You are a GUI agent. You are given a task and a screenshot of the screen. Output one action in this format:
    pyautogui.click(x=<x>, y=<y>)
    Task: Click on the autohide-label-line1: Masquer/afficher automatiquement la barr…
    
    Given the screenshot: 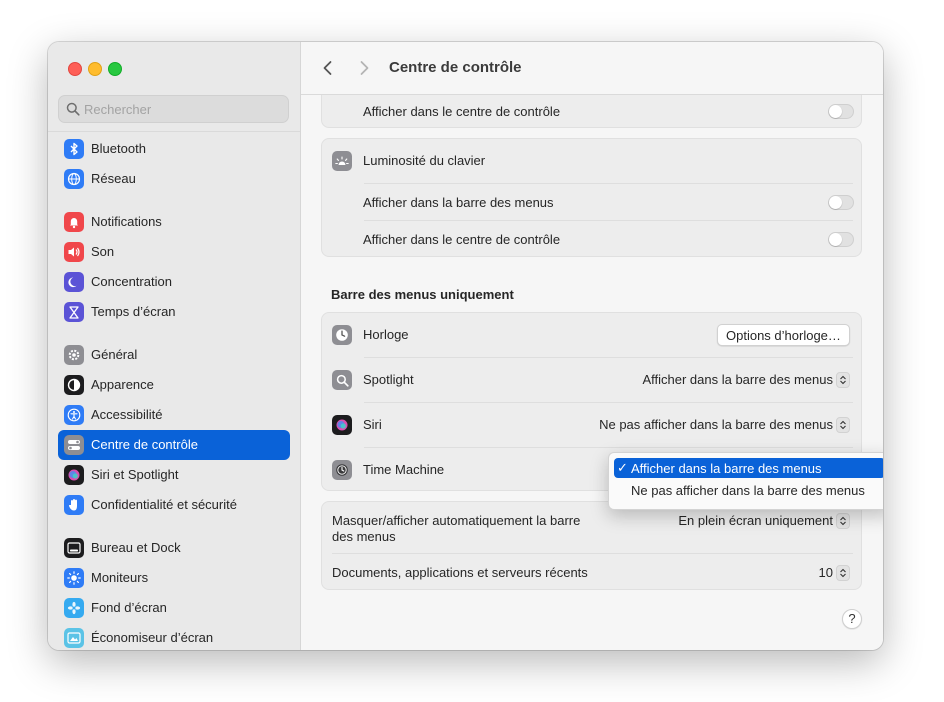 What is the action you would take?
    pyautogui.click(x=456, y=520)
    